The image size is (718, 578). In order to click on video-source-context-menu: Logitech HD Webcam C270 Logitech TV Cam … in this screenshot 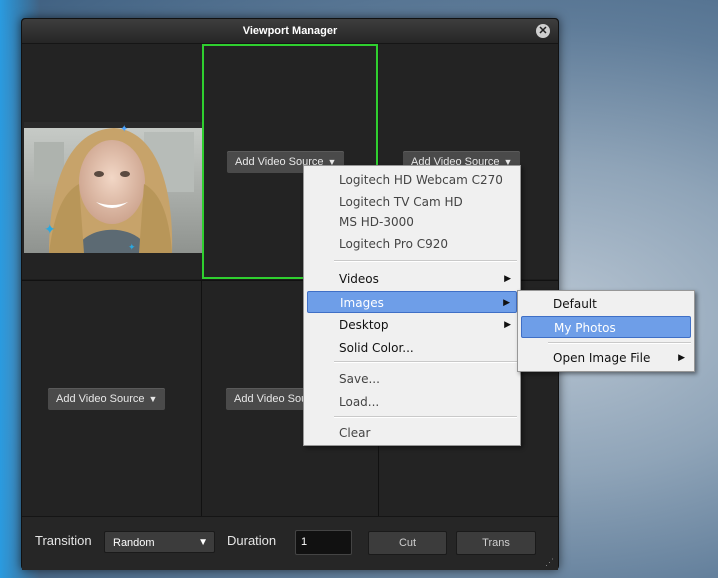, I will do `click(412, 305)`.